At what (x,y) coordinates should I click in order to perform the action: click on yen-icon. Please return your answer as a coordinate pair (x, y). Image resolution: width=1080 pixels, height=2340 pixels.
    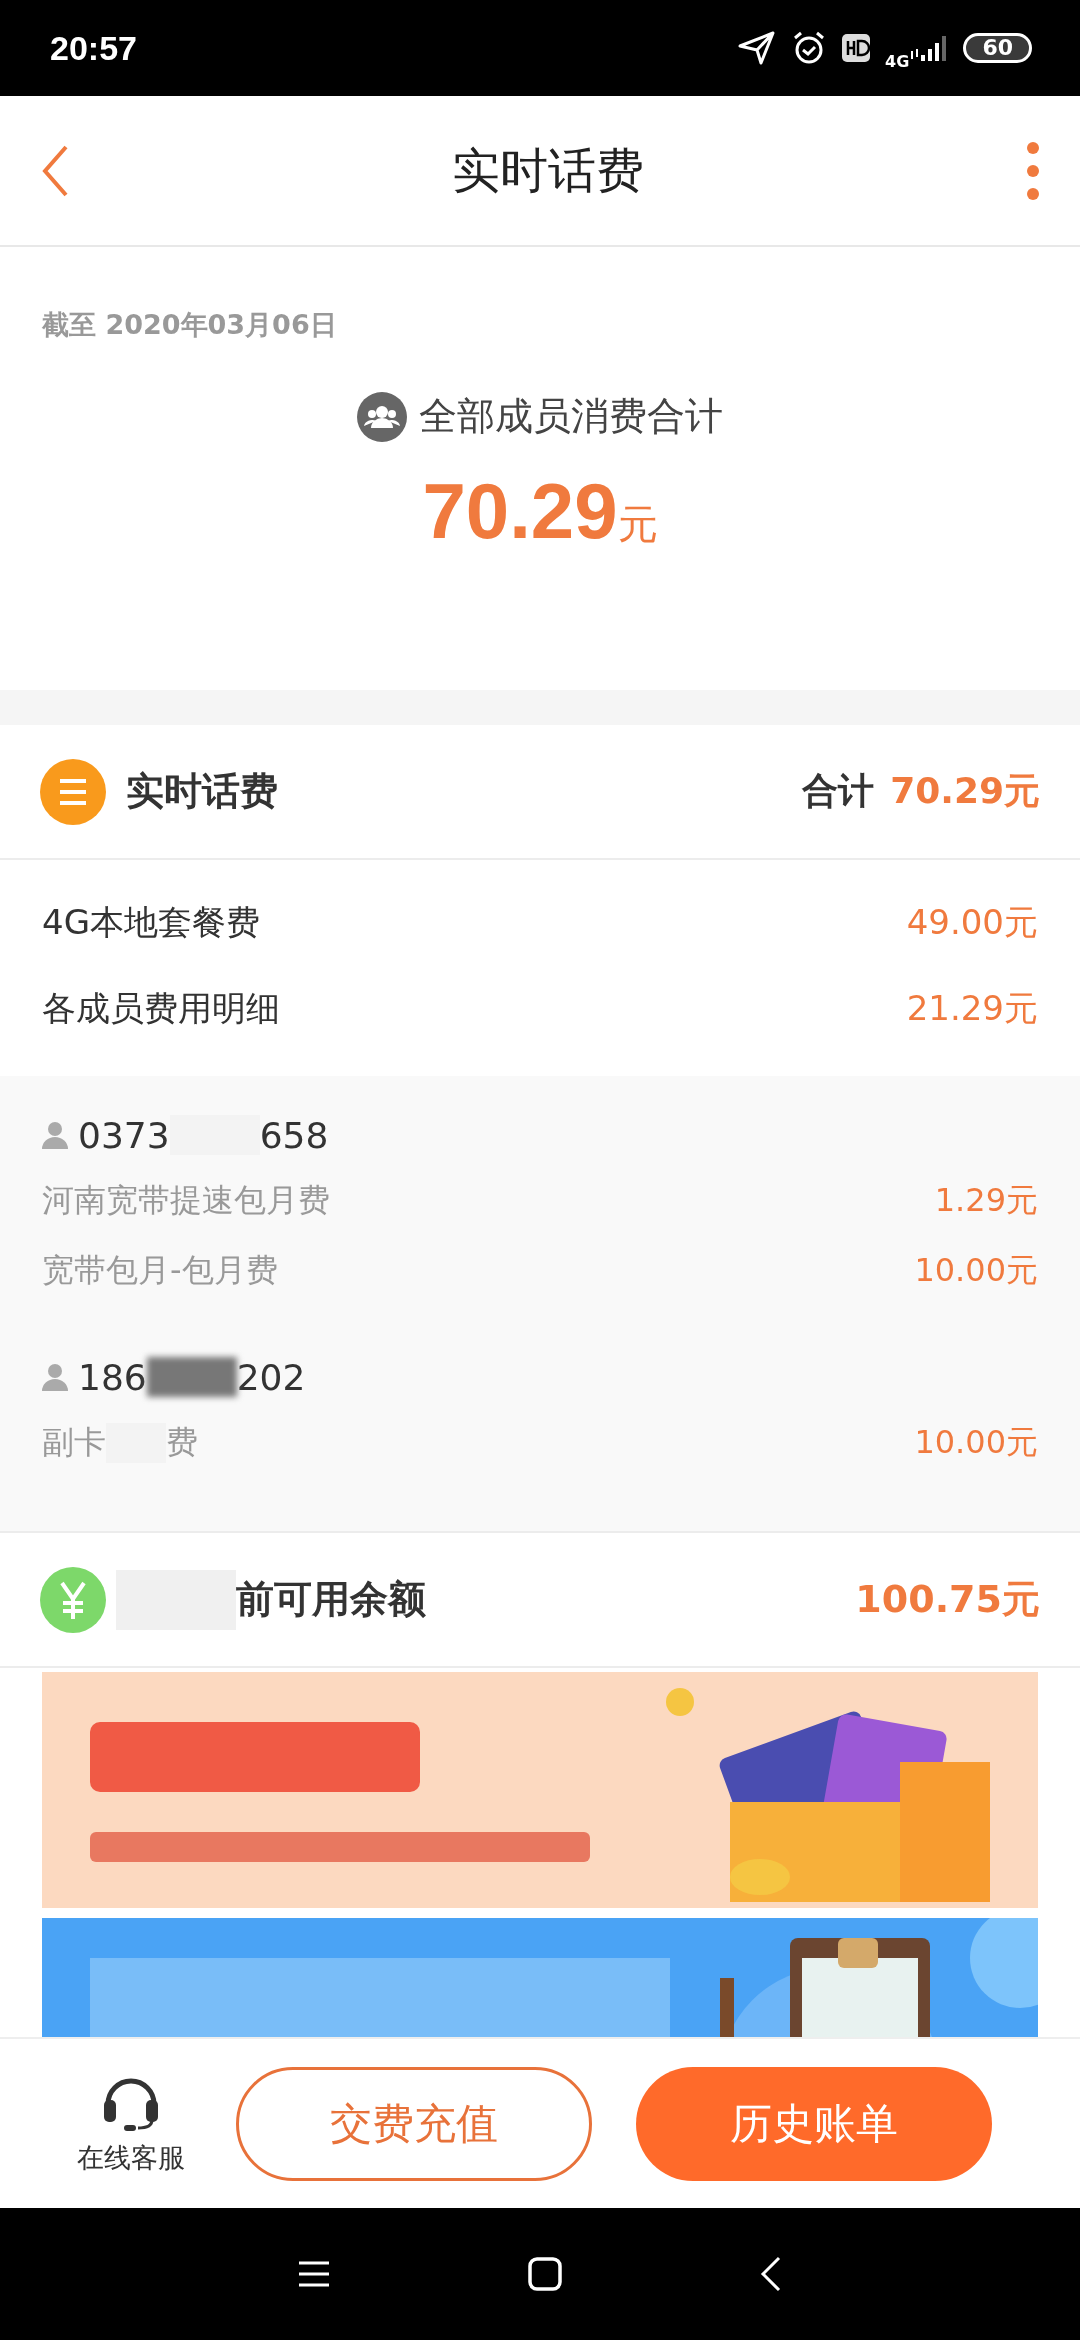
    Looking at the image, I should click on (73, 1599).